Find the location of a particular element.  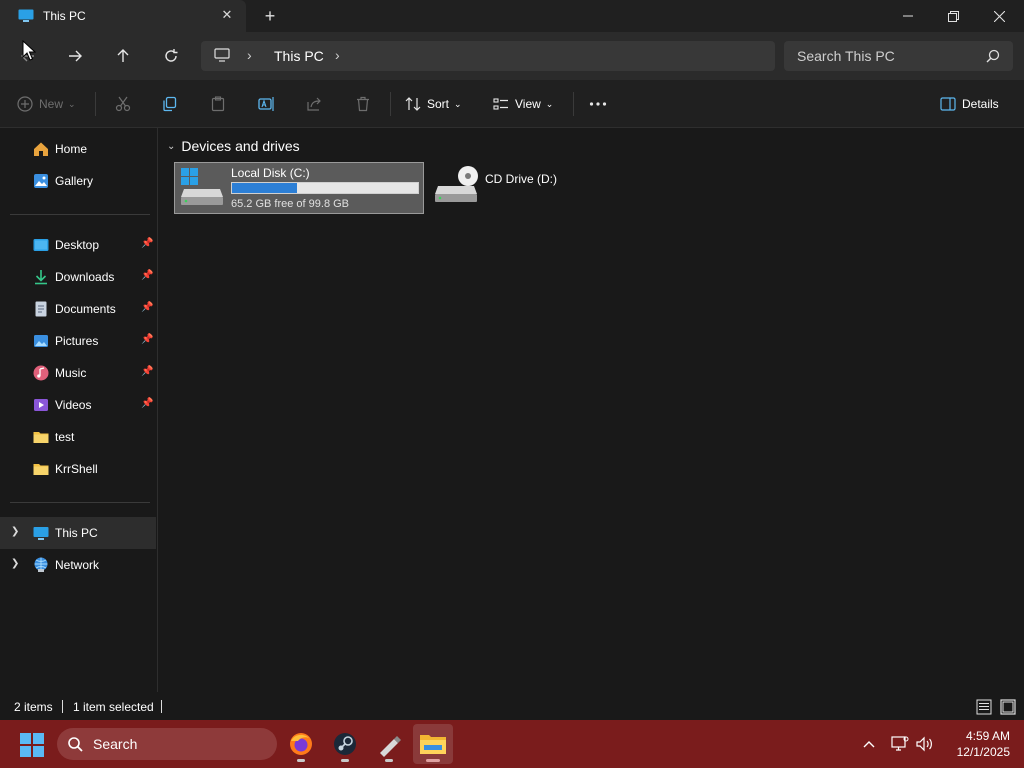

restore-button is located at coordinates (953, 16).